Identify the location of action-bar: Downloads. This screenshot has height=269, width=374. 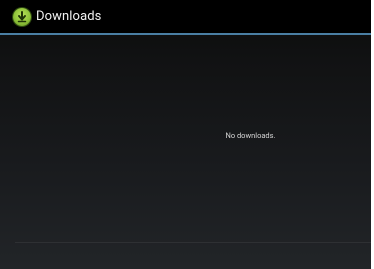
(185, 16).